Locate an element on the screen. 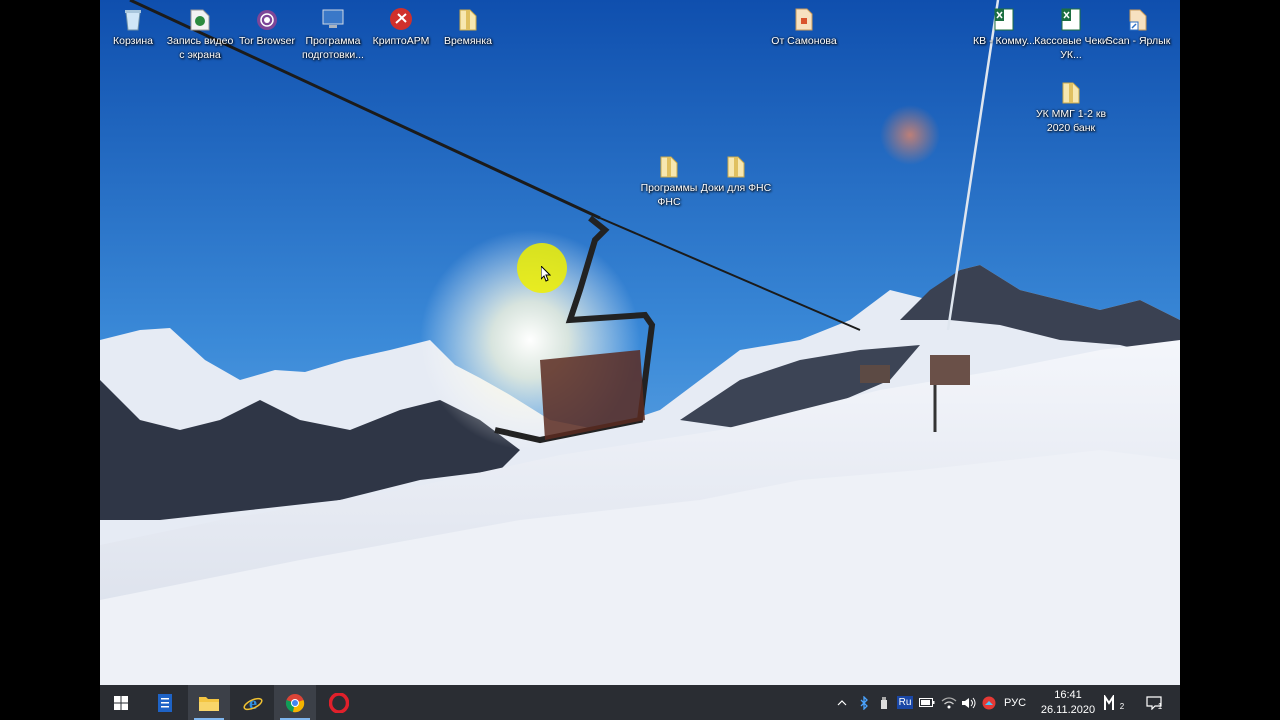 The width and height of the screenshot is (1280, 720). input-language: РУС is located at coordinates (1015, 702).